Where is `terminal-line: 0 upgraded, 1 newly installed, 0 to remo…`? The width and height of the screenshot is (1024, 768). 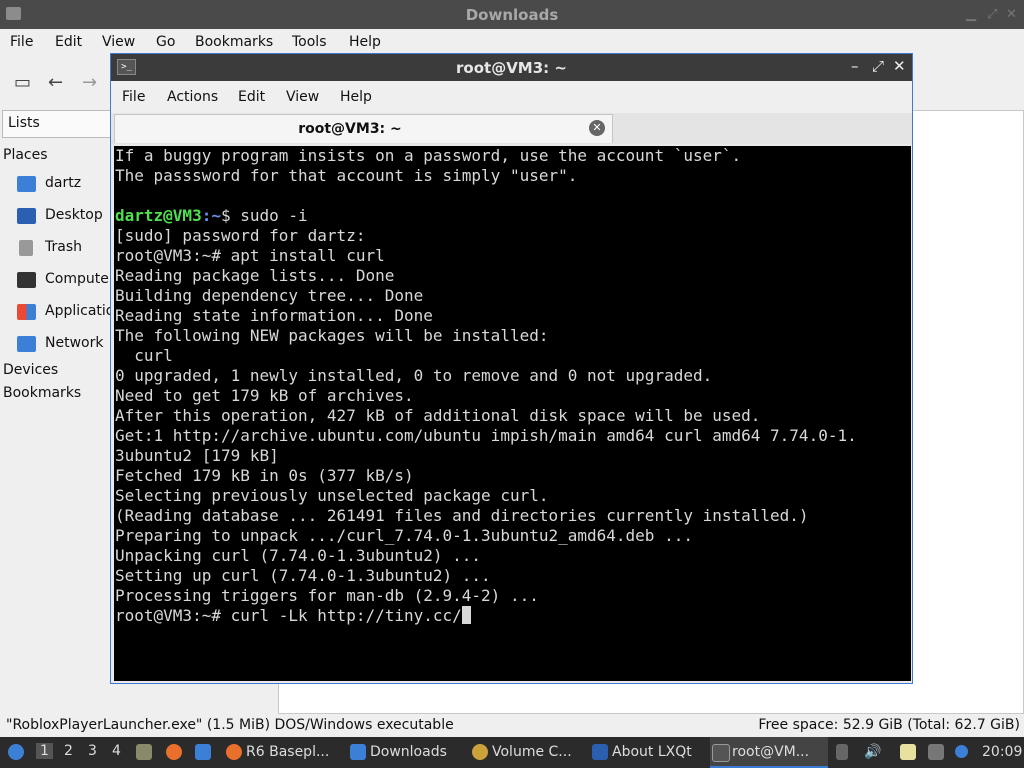 terminal-line: 0 upgraded, 1 newly installed, 0 to remo… is located at coordinates (414, 375).